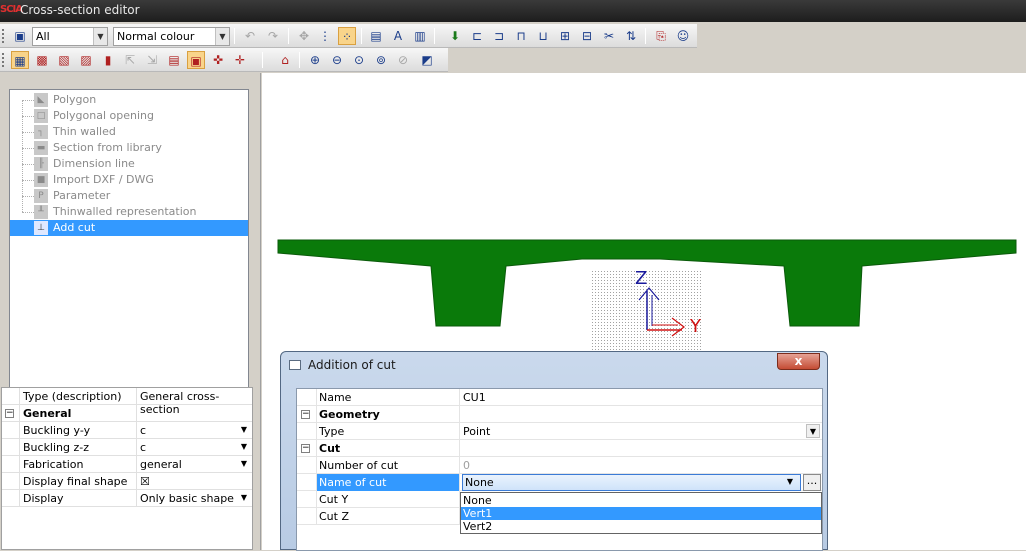 The height and width of the screenshot is (551, 1026). Describe the element at coordinates (420, 36) in the screenshot. I see `table-icon: ▥` at that location.